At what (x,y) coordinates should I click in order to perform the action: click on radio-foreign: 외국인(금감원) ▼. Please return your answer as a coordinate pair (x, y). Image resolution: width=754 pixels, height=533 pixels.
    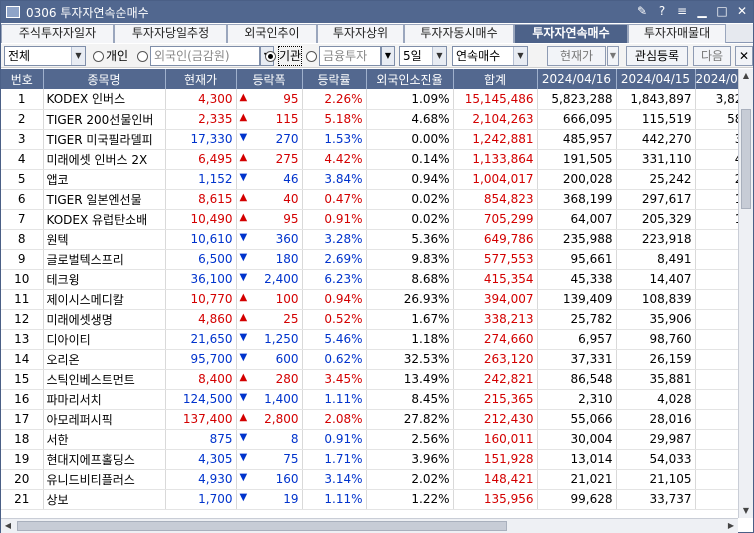
    Looking at the image, I should click on (205, 56).